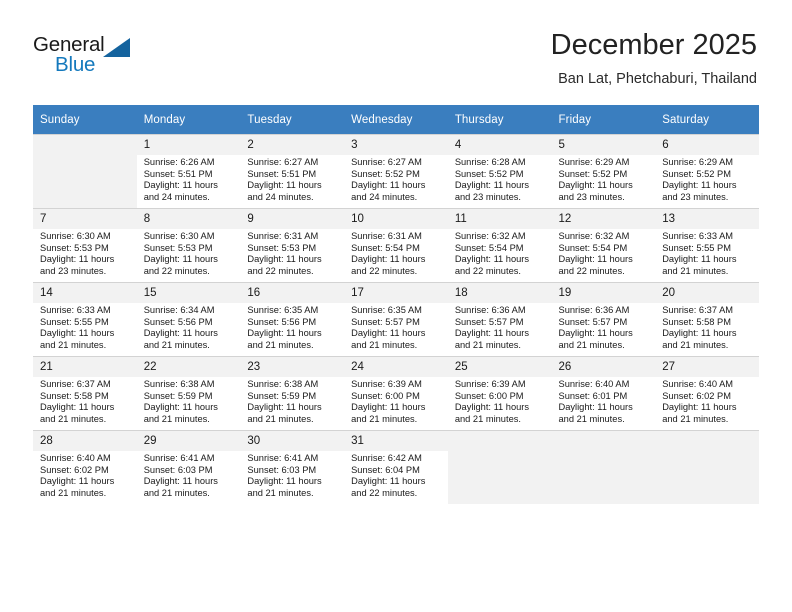  I want to click on sunrise-text: Sunrise: 6:26 AM, so click(179, 162).